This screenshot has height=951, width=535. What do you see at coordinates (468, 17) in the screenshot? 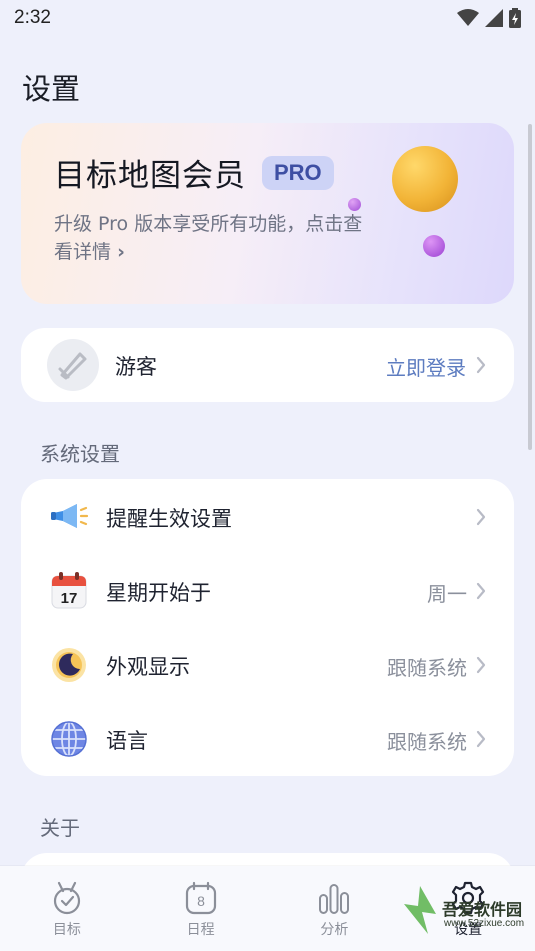
I see `wifi-icon` at bounding box center [468, 17].